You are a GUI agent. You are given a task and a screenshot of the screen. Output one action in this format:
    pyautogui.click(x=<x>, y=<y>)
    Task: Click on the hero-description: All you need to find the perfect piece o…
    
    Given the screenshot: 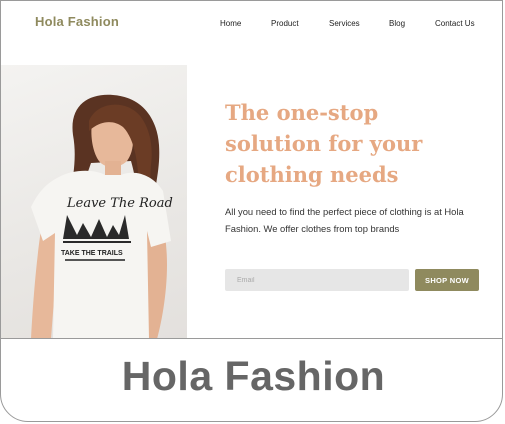 What is the action you would take?
    pyautogui.click(x=344, y=220)
    